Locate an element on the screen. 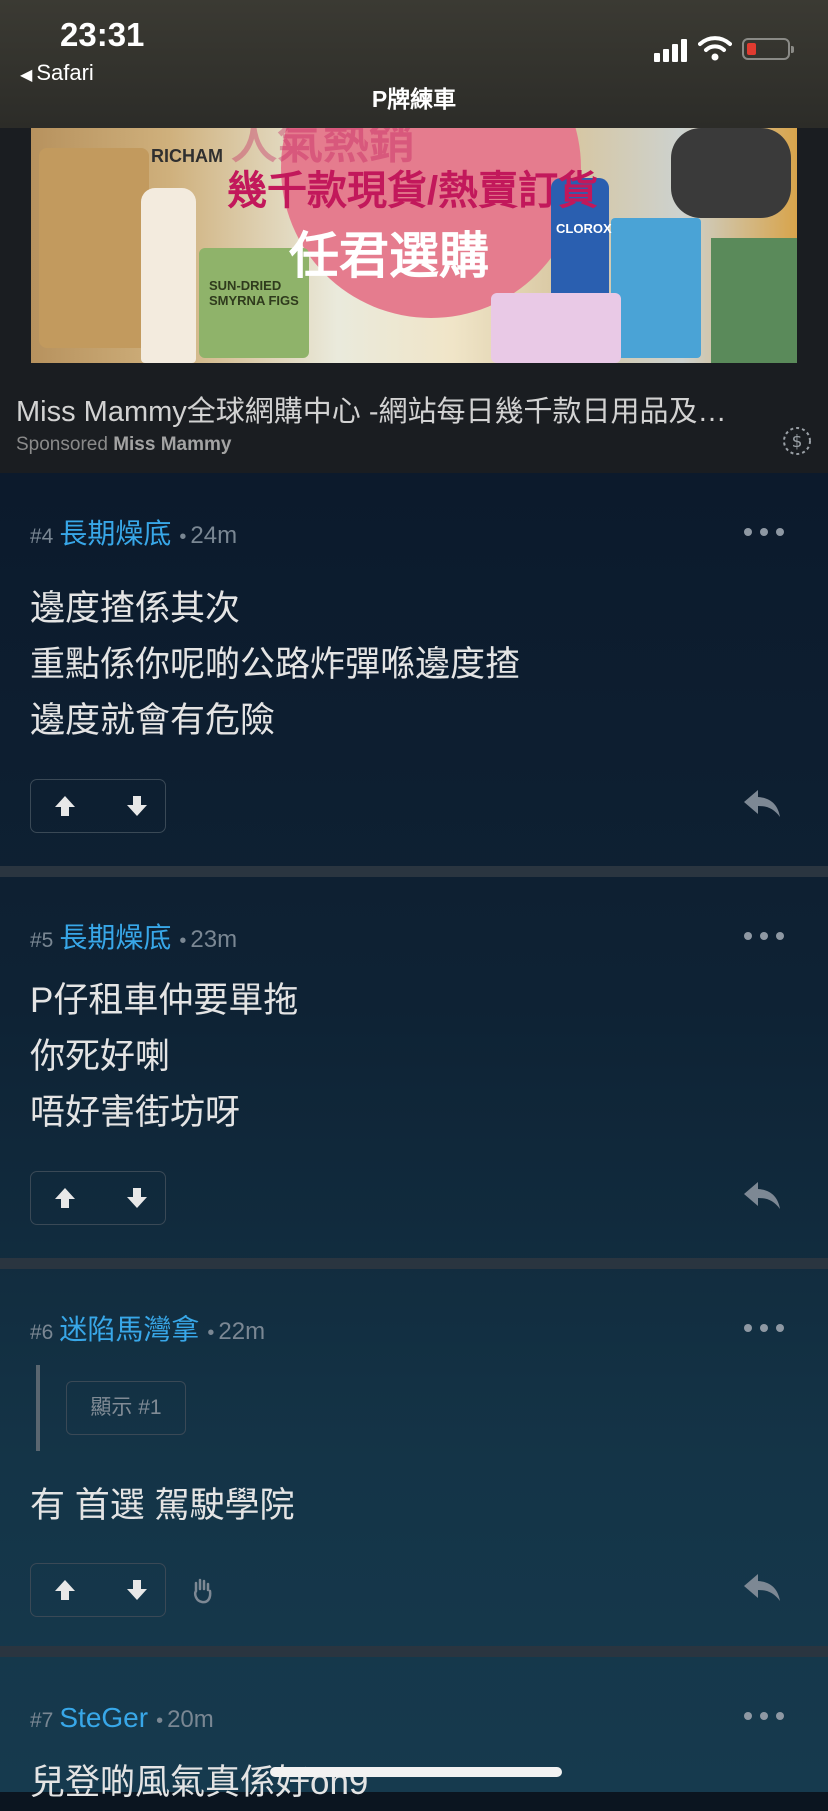 The height and width of the screenshot is (1811, 828). ad-banner-subheadline: 任君選購 is located at coordinates (389, 256).